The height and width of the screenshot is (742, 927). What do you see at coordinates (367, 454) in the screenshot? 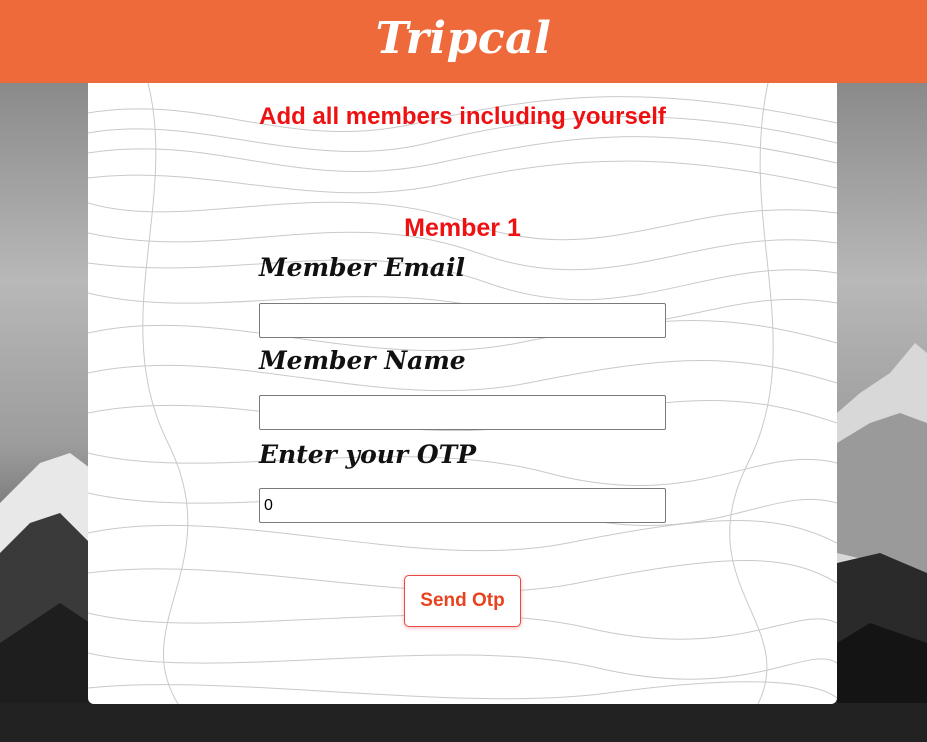
I see `otp-label: Enter your OTP` at bounding box center [367, 454].